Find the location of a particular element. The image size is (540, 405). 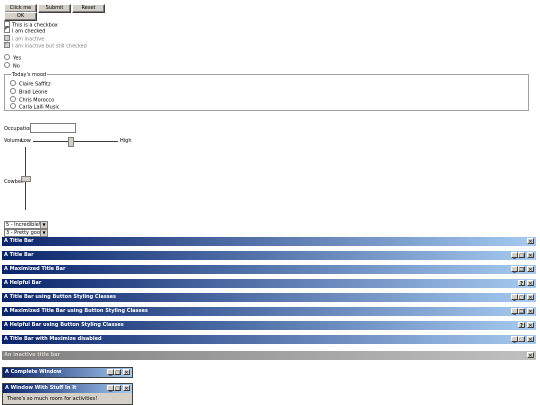

rating-select-value: 5 - Incredible! is located at coordinates (23, 225).